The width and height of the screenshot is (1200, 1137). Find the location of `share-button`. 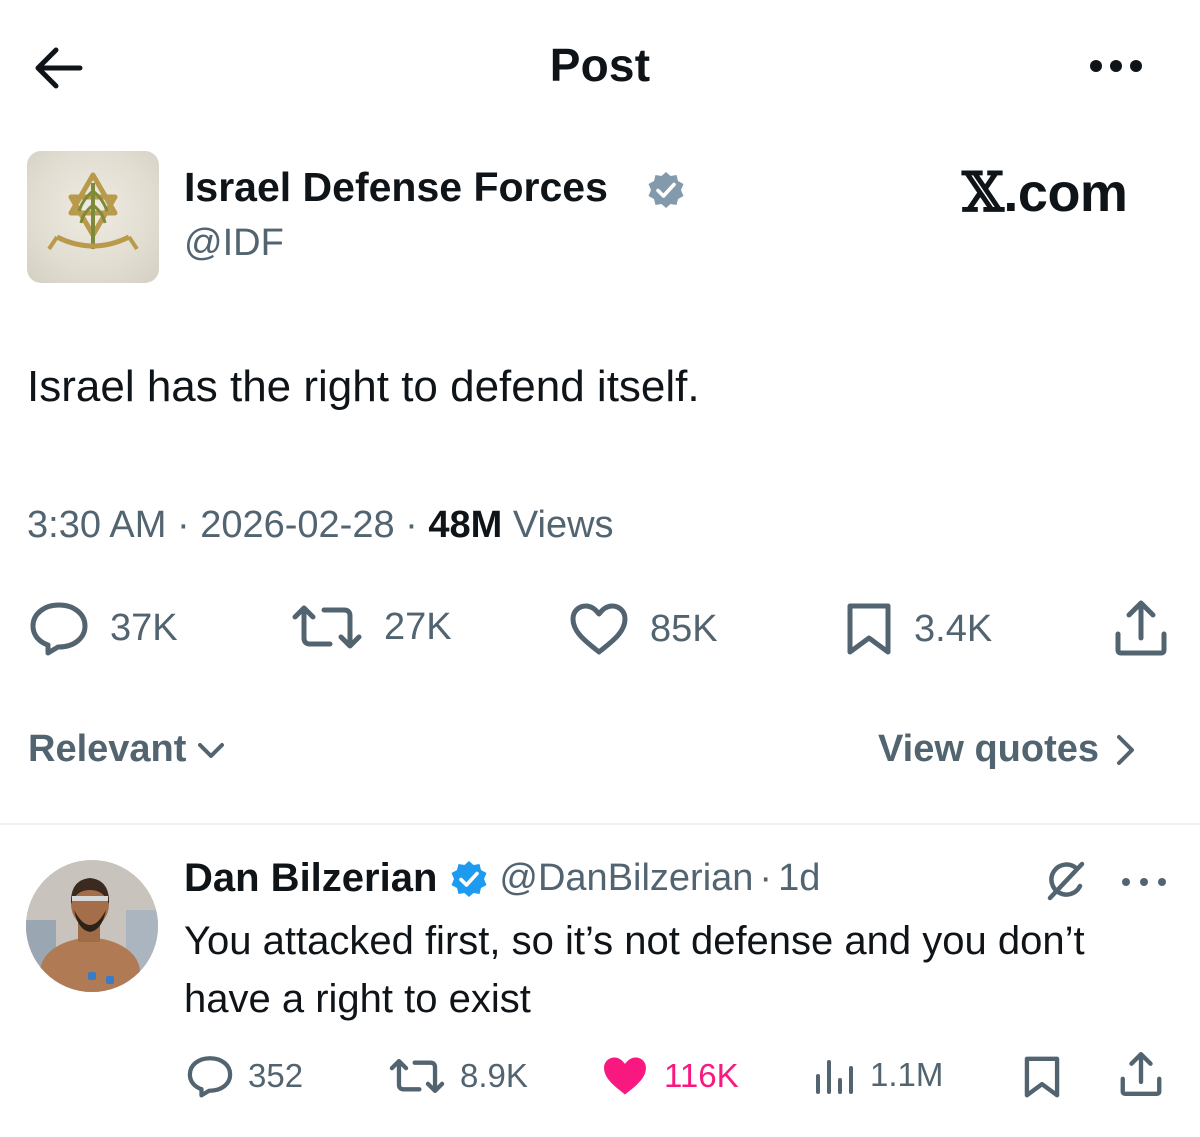

share-button is located at coordinates (1141, 628).